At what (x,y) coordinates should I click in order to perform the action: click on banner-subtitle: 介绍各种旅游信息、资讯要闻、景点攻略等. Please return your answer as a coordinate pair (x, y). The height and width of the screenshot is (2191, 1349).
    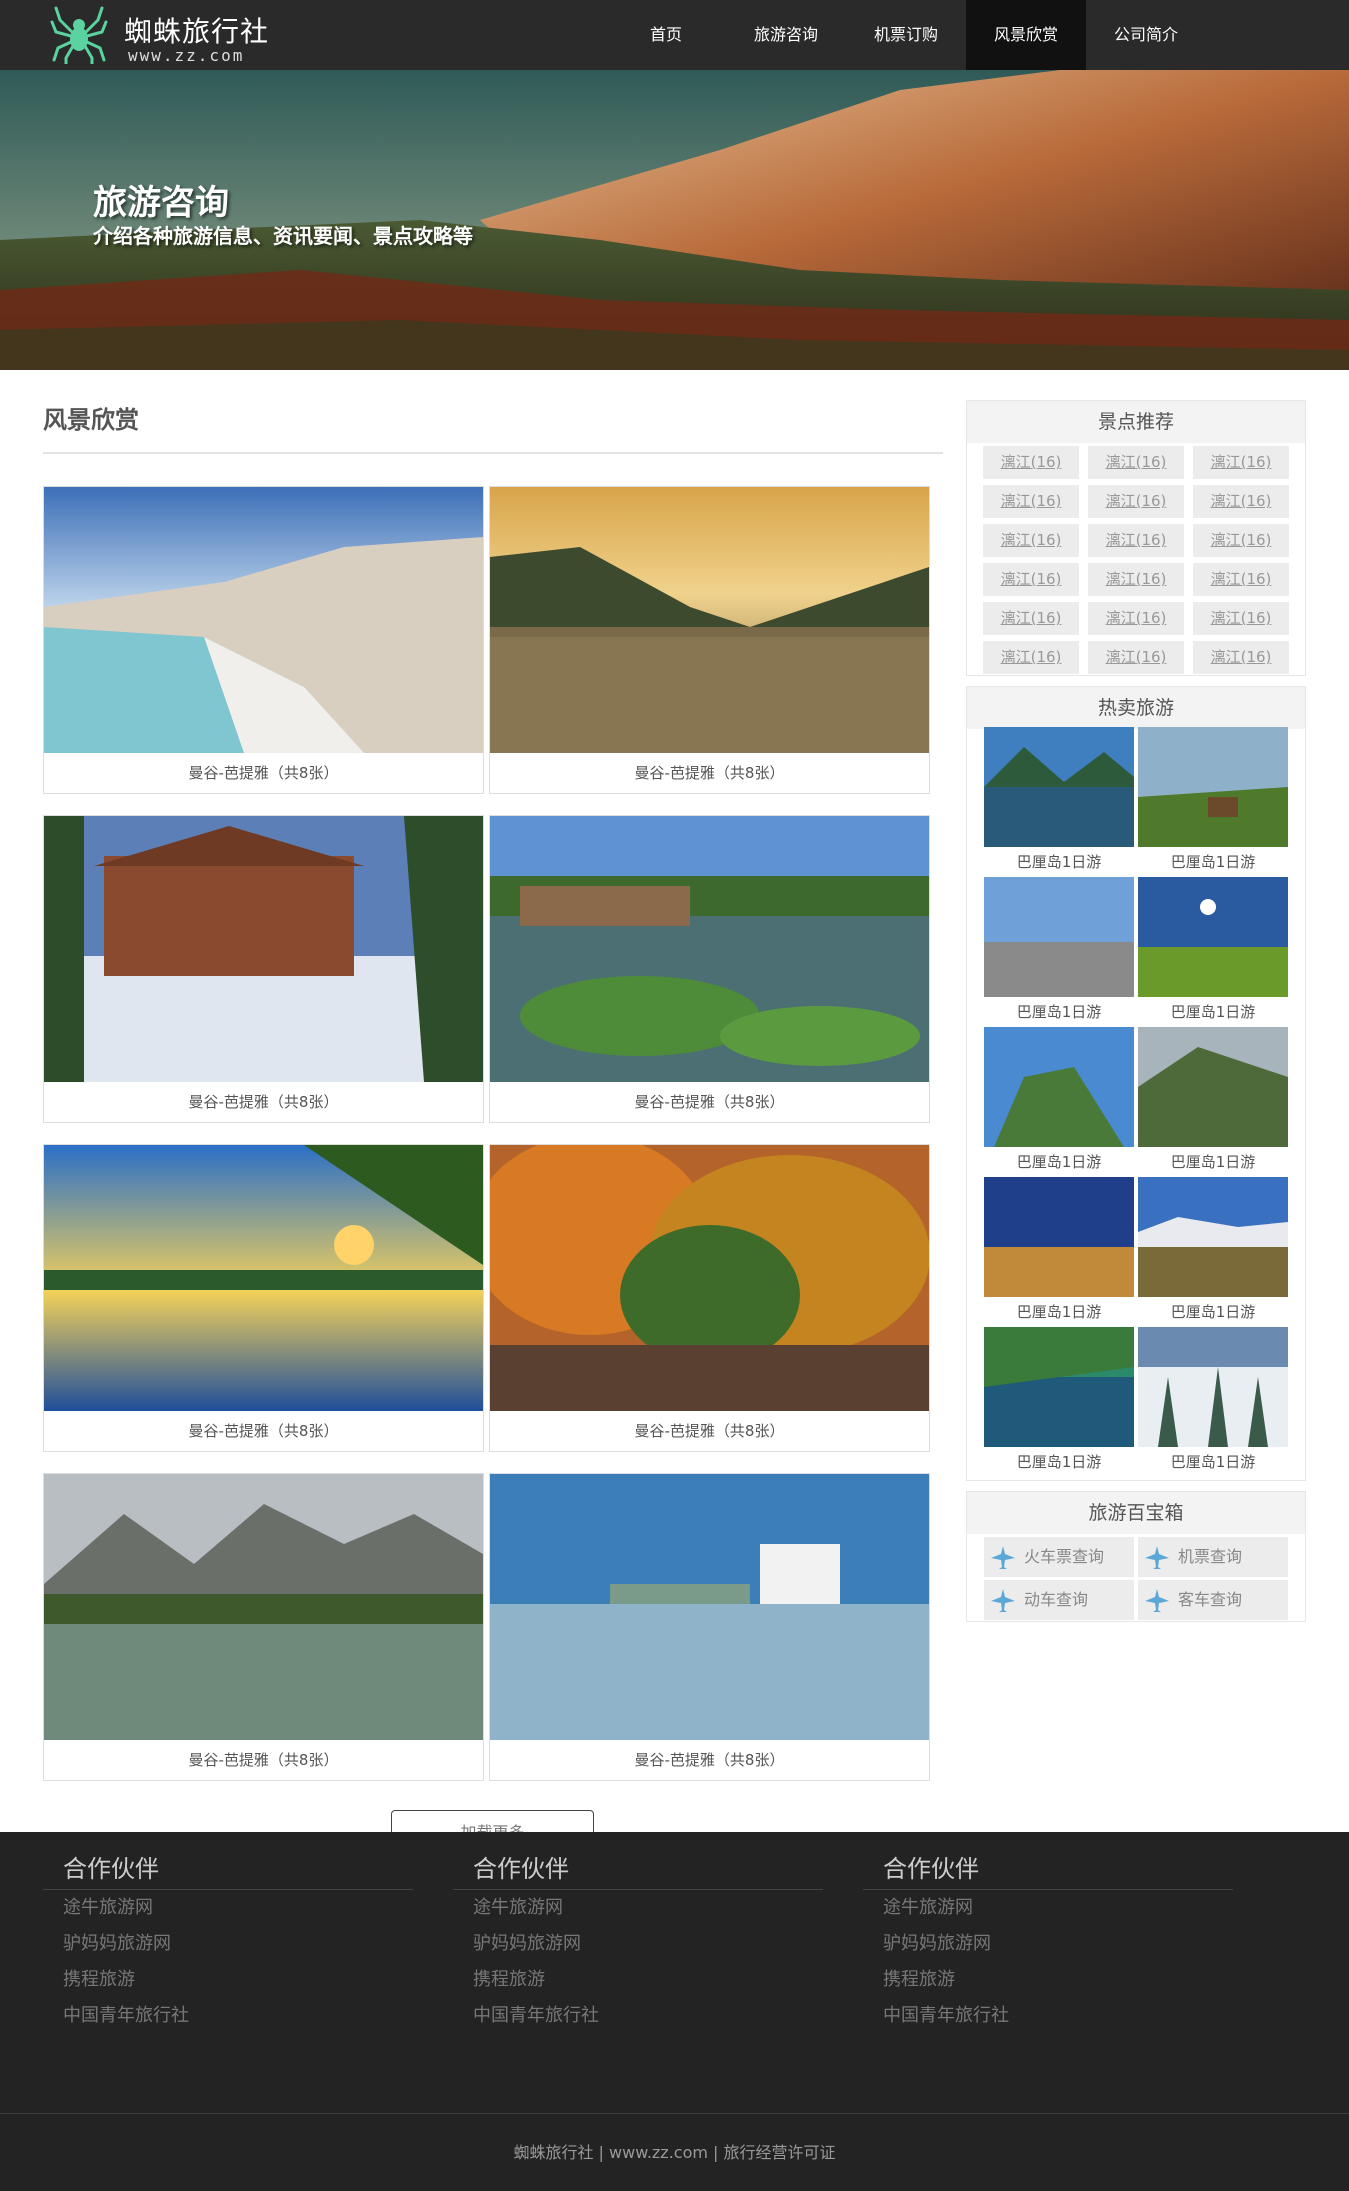
    Looking at the image, I should click on (283, 236).